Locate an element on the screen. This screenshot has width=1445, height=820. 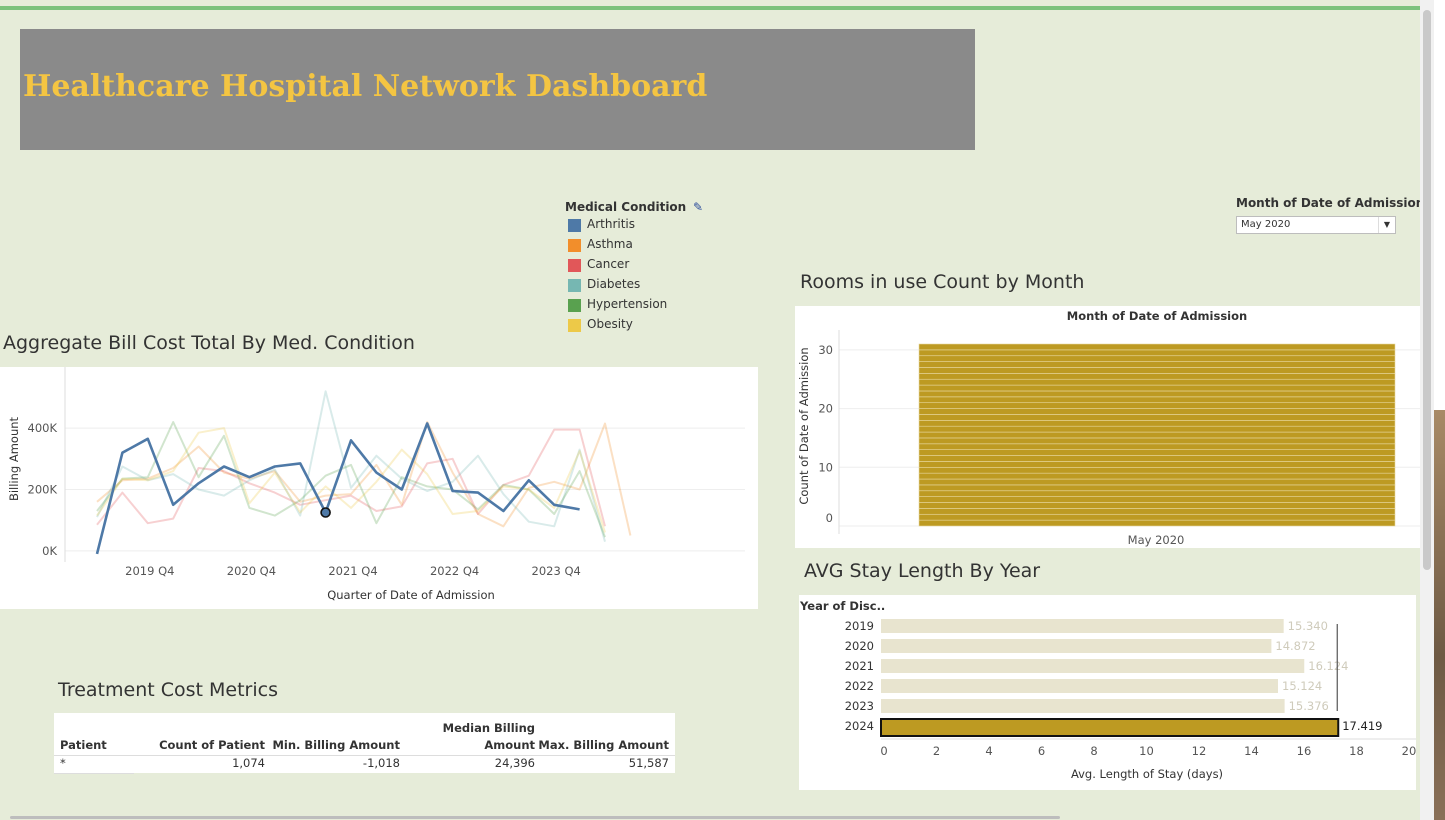
legend-item-cancer: Cancer is located at coordinates (640, 265).